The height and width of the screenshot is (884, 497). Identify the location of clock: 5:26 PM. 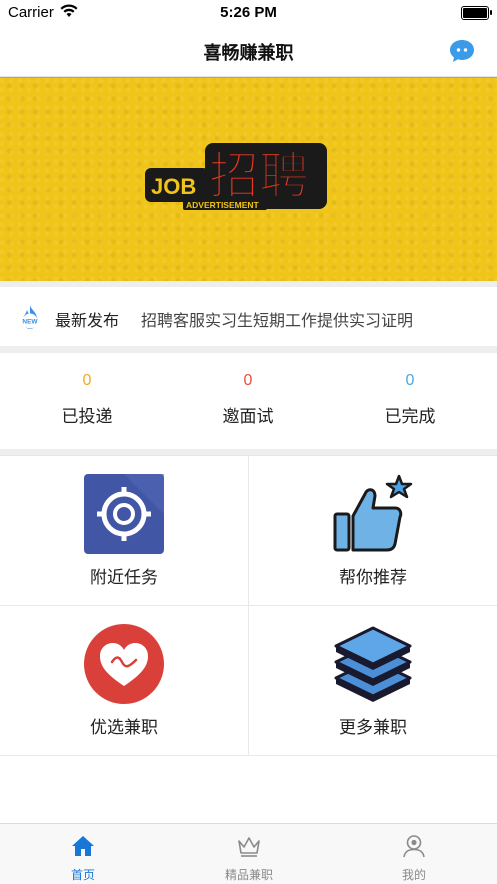
(248, 12).